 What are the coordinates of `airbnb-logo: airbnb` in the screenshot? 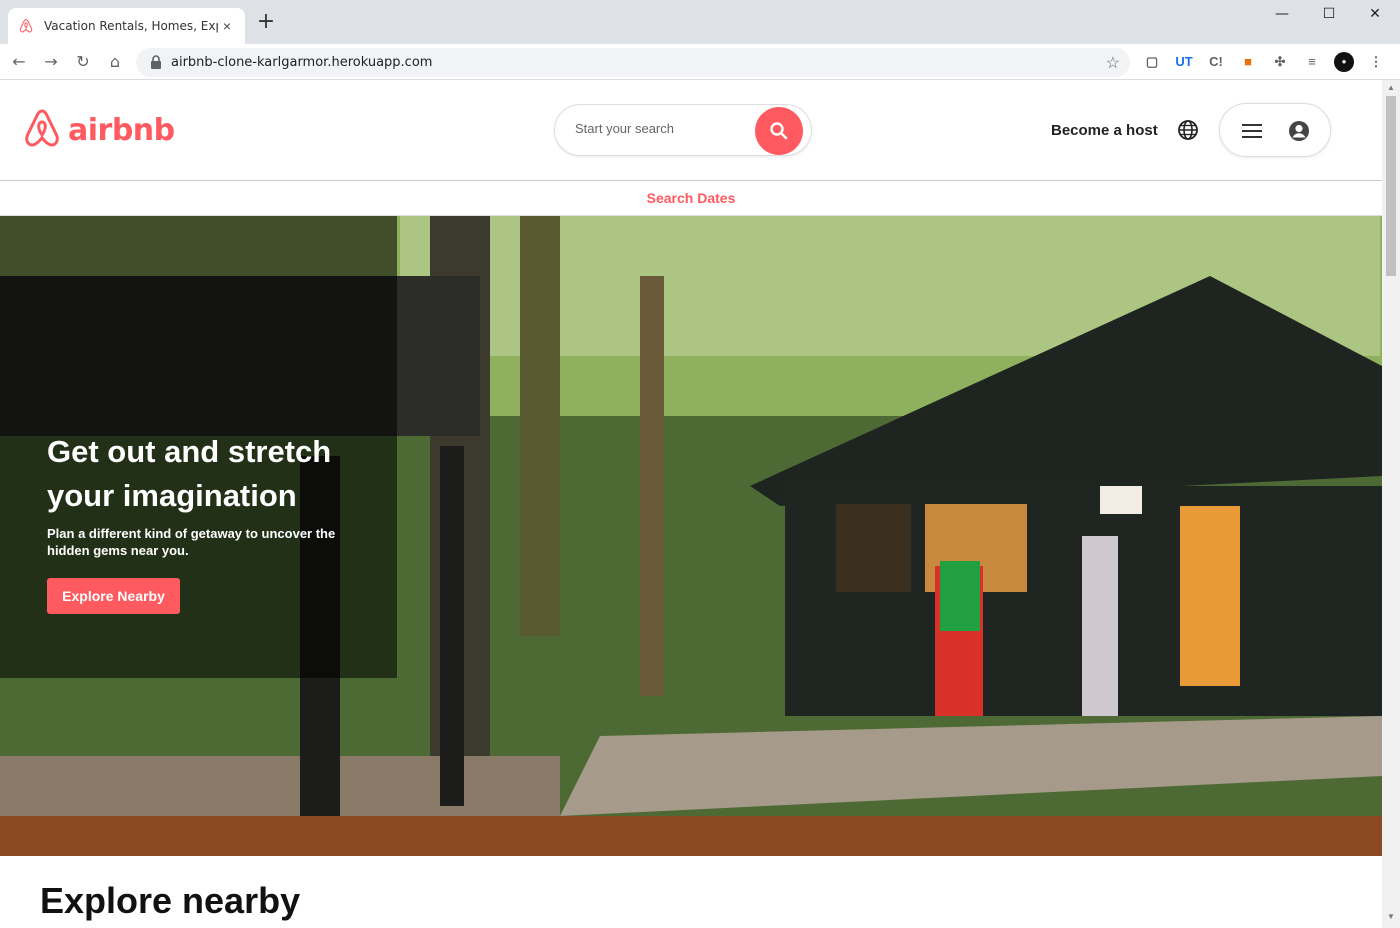 It's located at (98, 130).